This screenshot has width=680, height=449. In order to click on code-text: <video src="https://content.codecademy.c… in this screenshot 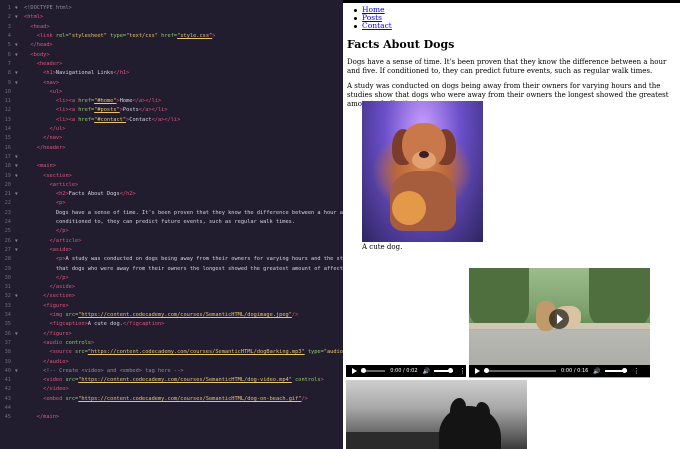, I will do `click(183, 380)`.